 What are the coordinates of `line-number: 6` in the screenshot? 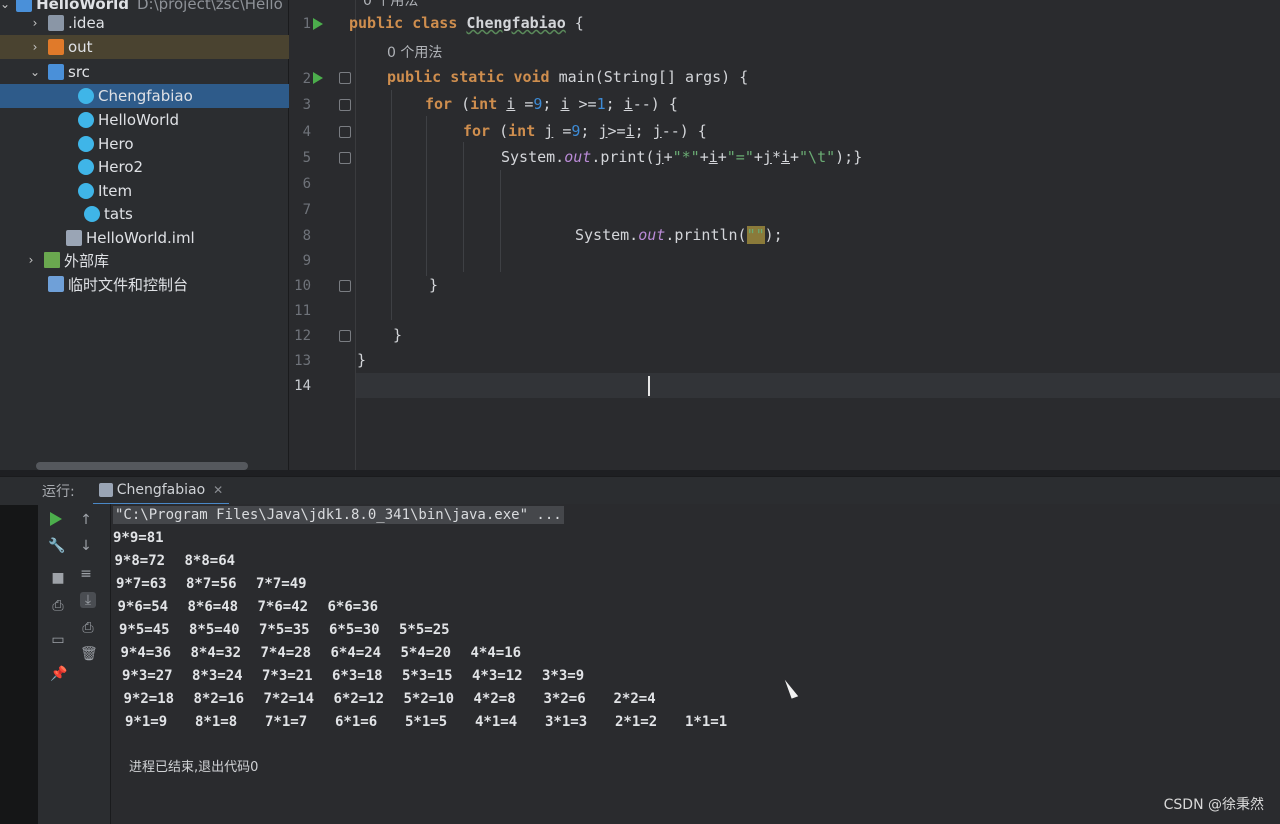 It's located at (306, 184).